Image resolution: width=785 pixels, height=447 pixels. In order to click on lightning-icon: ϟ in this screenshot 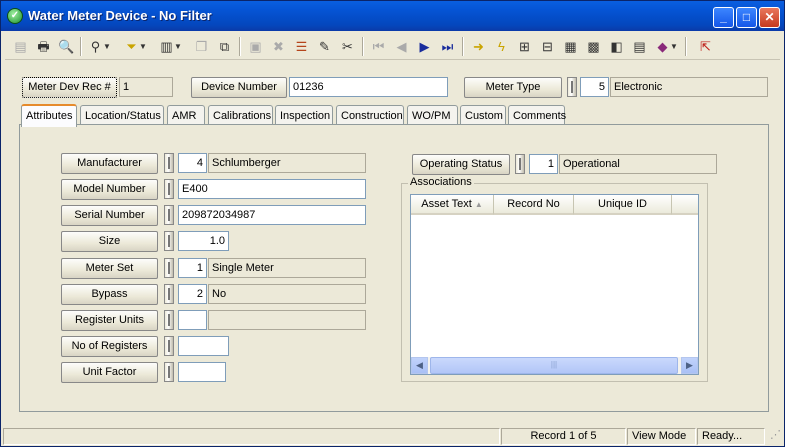, I will do `click(501, 46)`.